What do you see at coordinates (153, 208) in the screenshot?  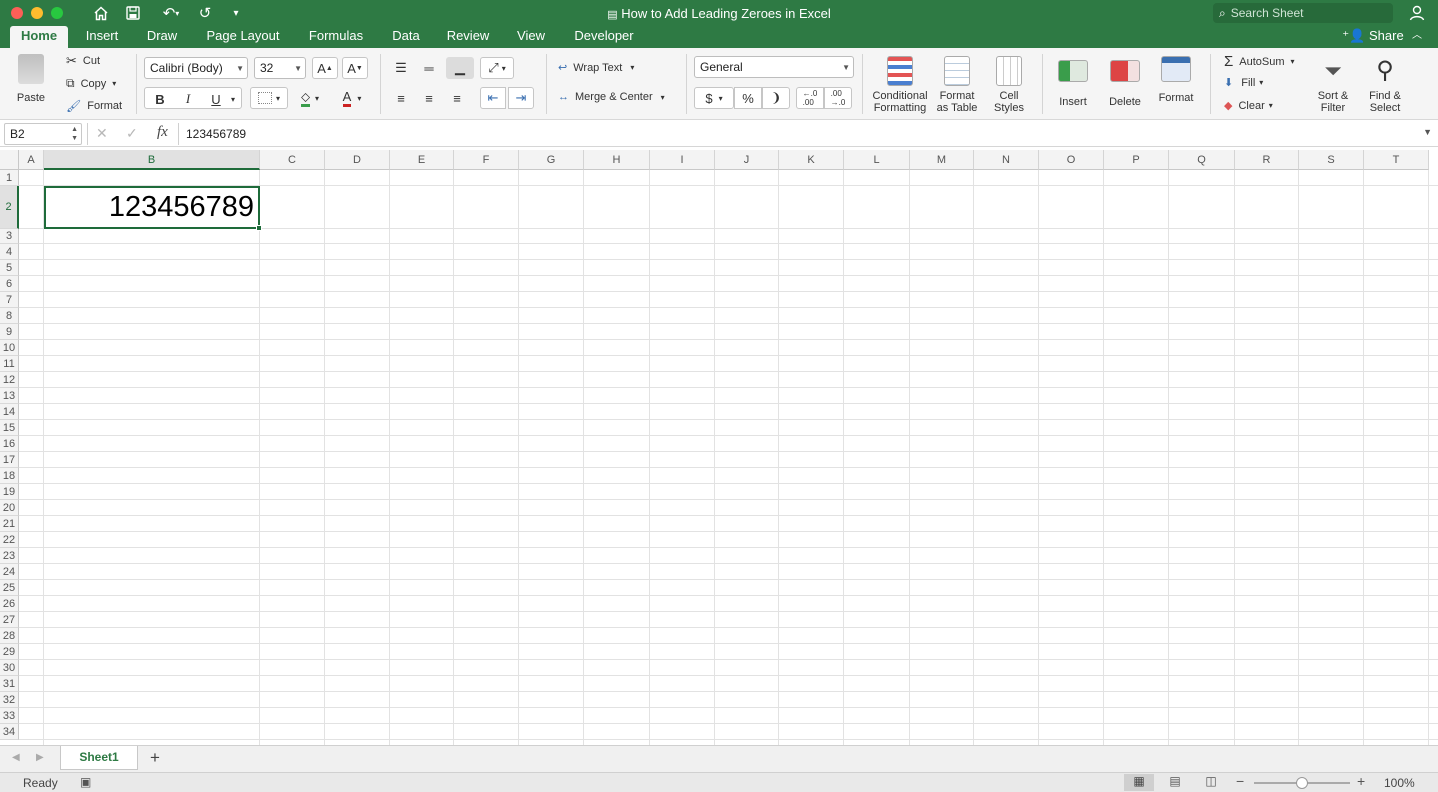 I see `active-cell-b2: 123456789` at bounding box center [153, 208].